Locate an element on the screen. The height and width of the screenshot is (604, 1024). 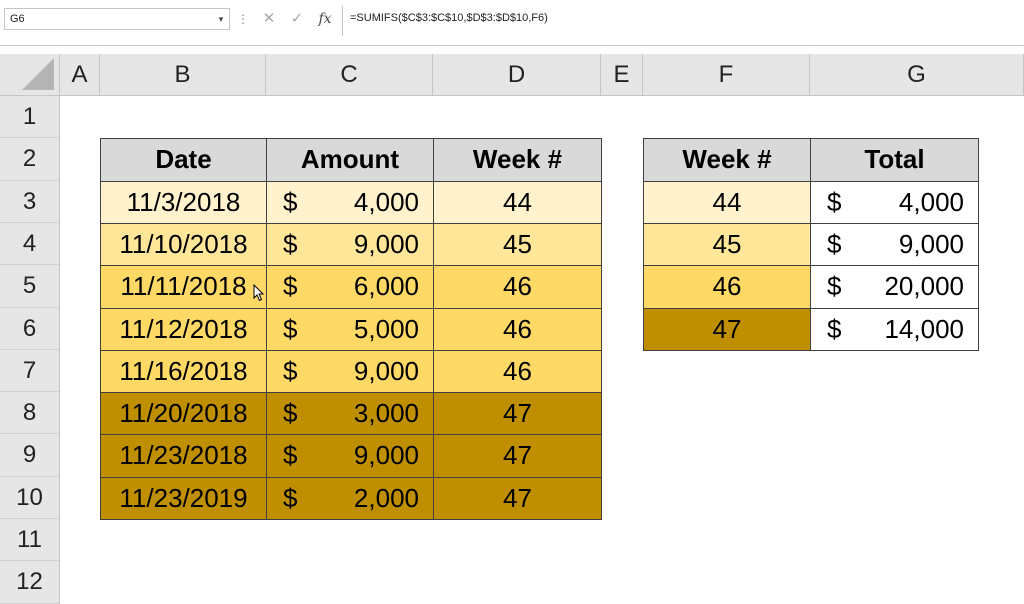
amount-value: 2,000 is located at coordinates (386, 498).